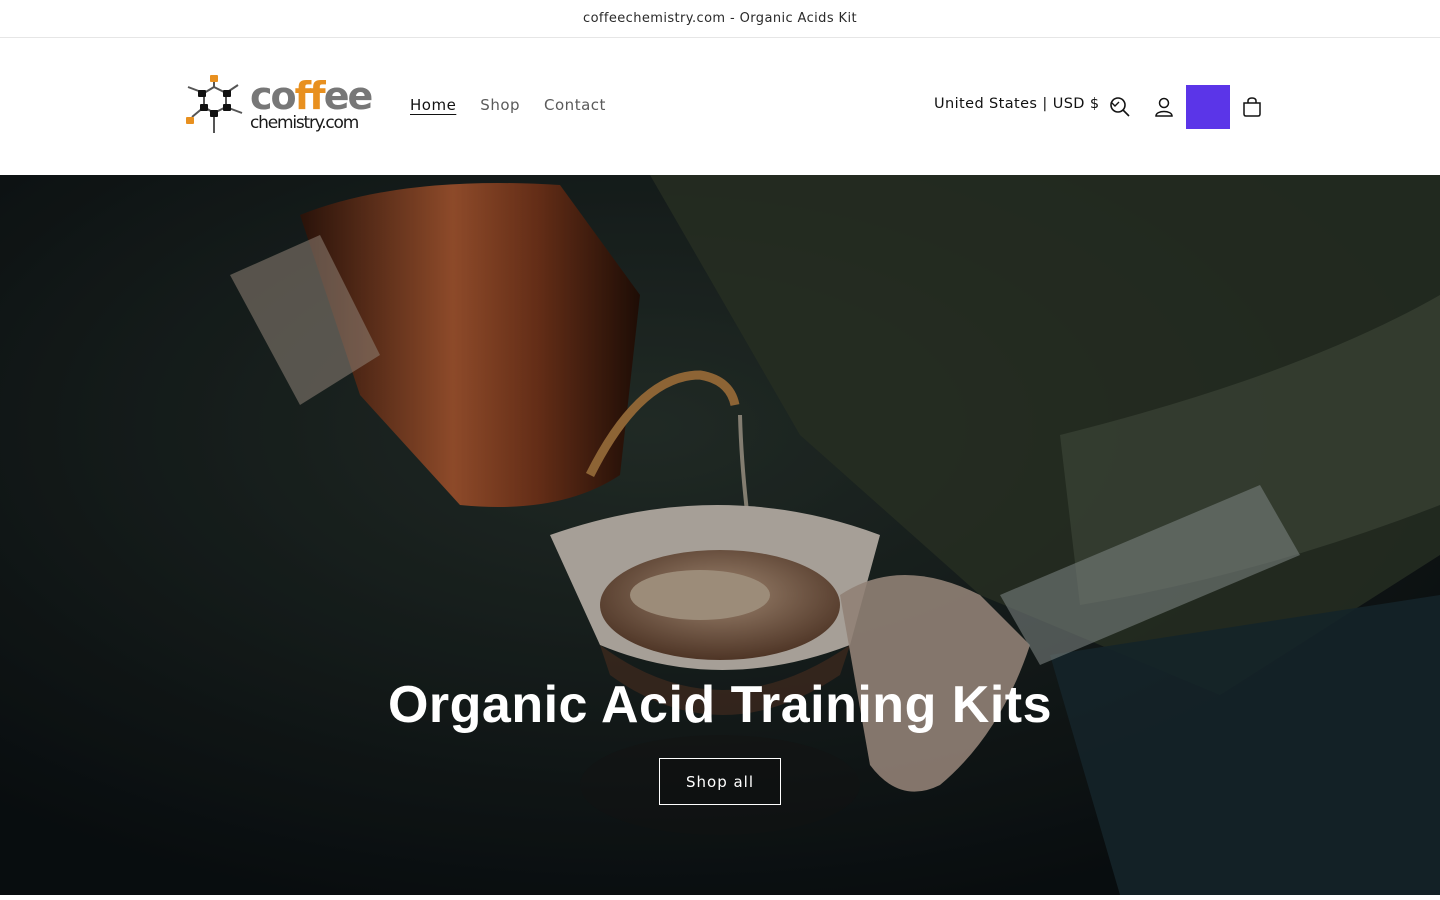  What do you see at coordinates (1017, 104) in the screenshot?
I see `country-currency-label: United States | USD $` at bounding box center [1017, 104].